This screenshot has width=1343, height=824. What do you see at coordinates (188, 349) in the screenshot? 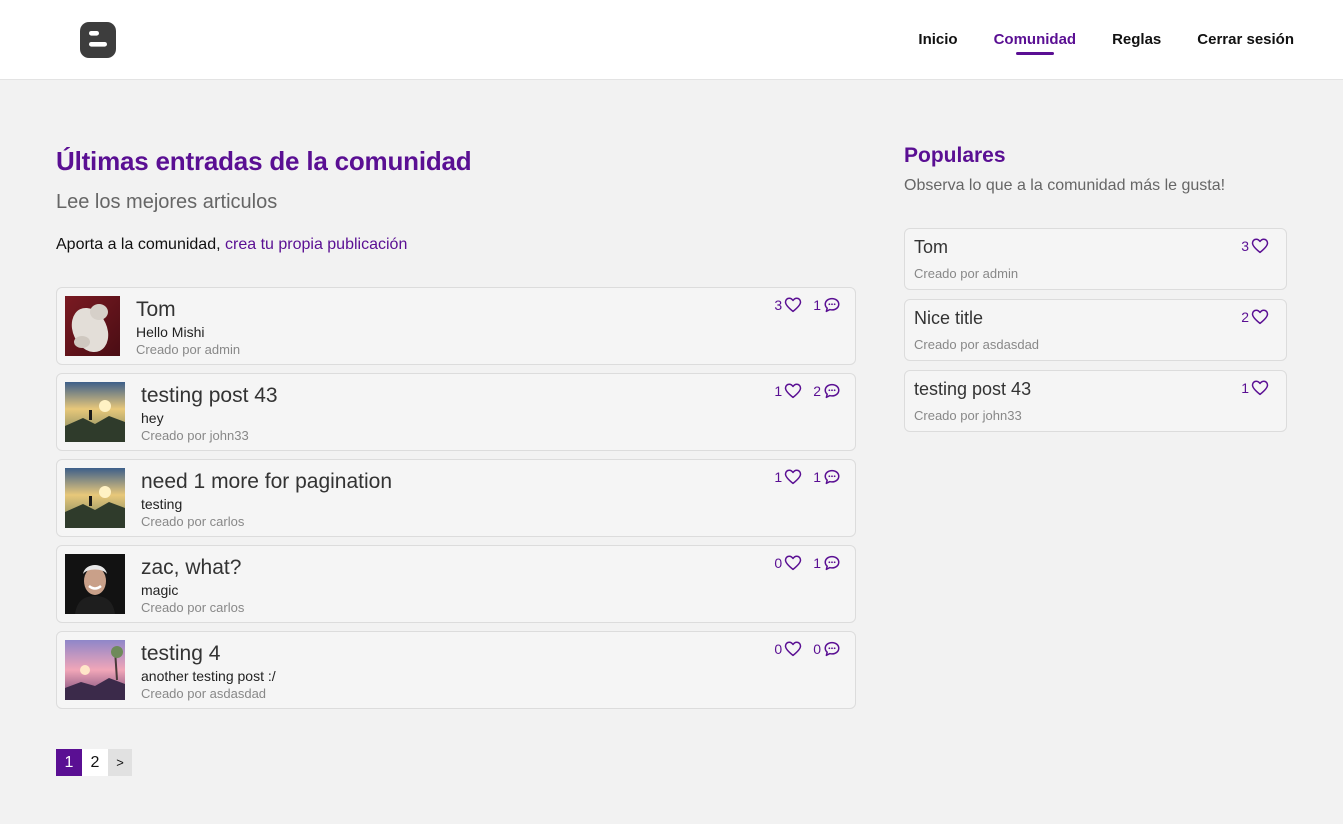
I see `post-author: Creado por admin` at bounding box center [188, 349].